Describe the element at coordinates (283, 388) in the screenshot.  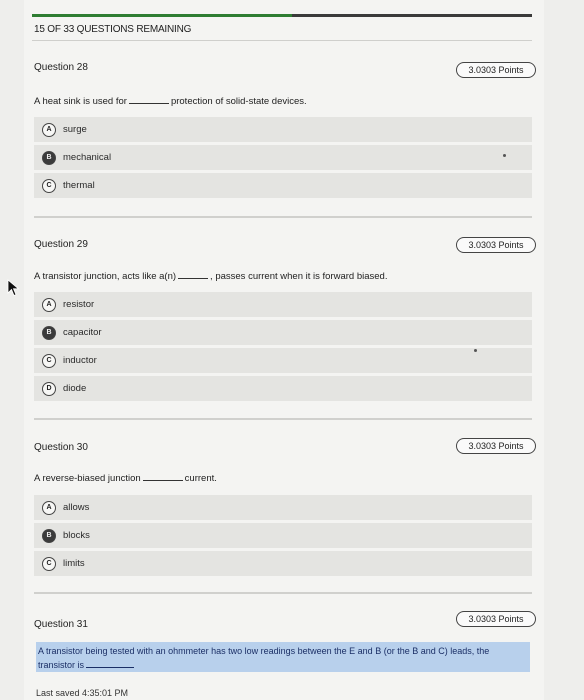
I see `choice-d: Ddiode` at that location.